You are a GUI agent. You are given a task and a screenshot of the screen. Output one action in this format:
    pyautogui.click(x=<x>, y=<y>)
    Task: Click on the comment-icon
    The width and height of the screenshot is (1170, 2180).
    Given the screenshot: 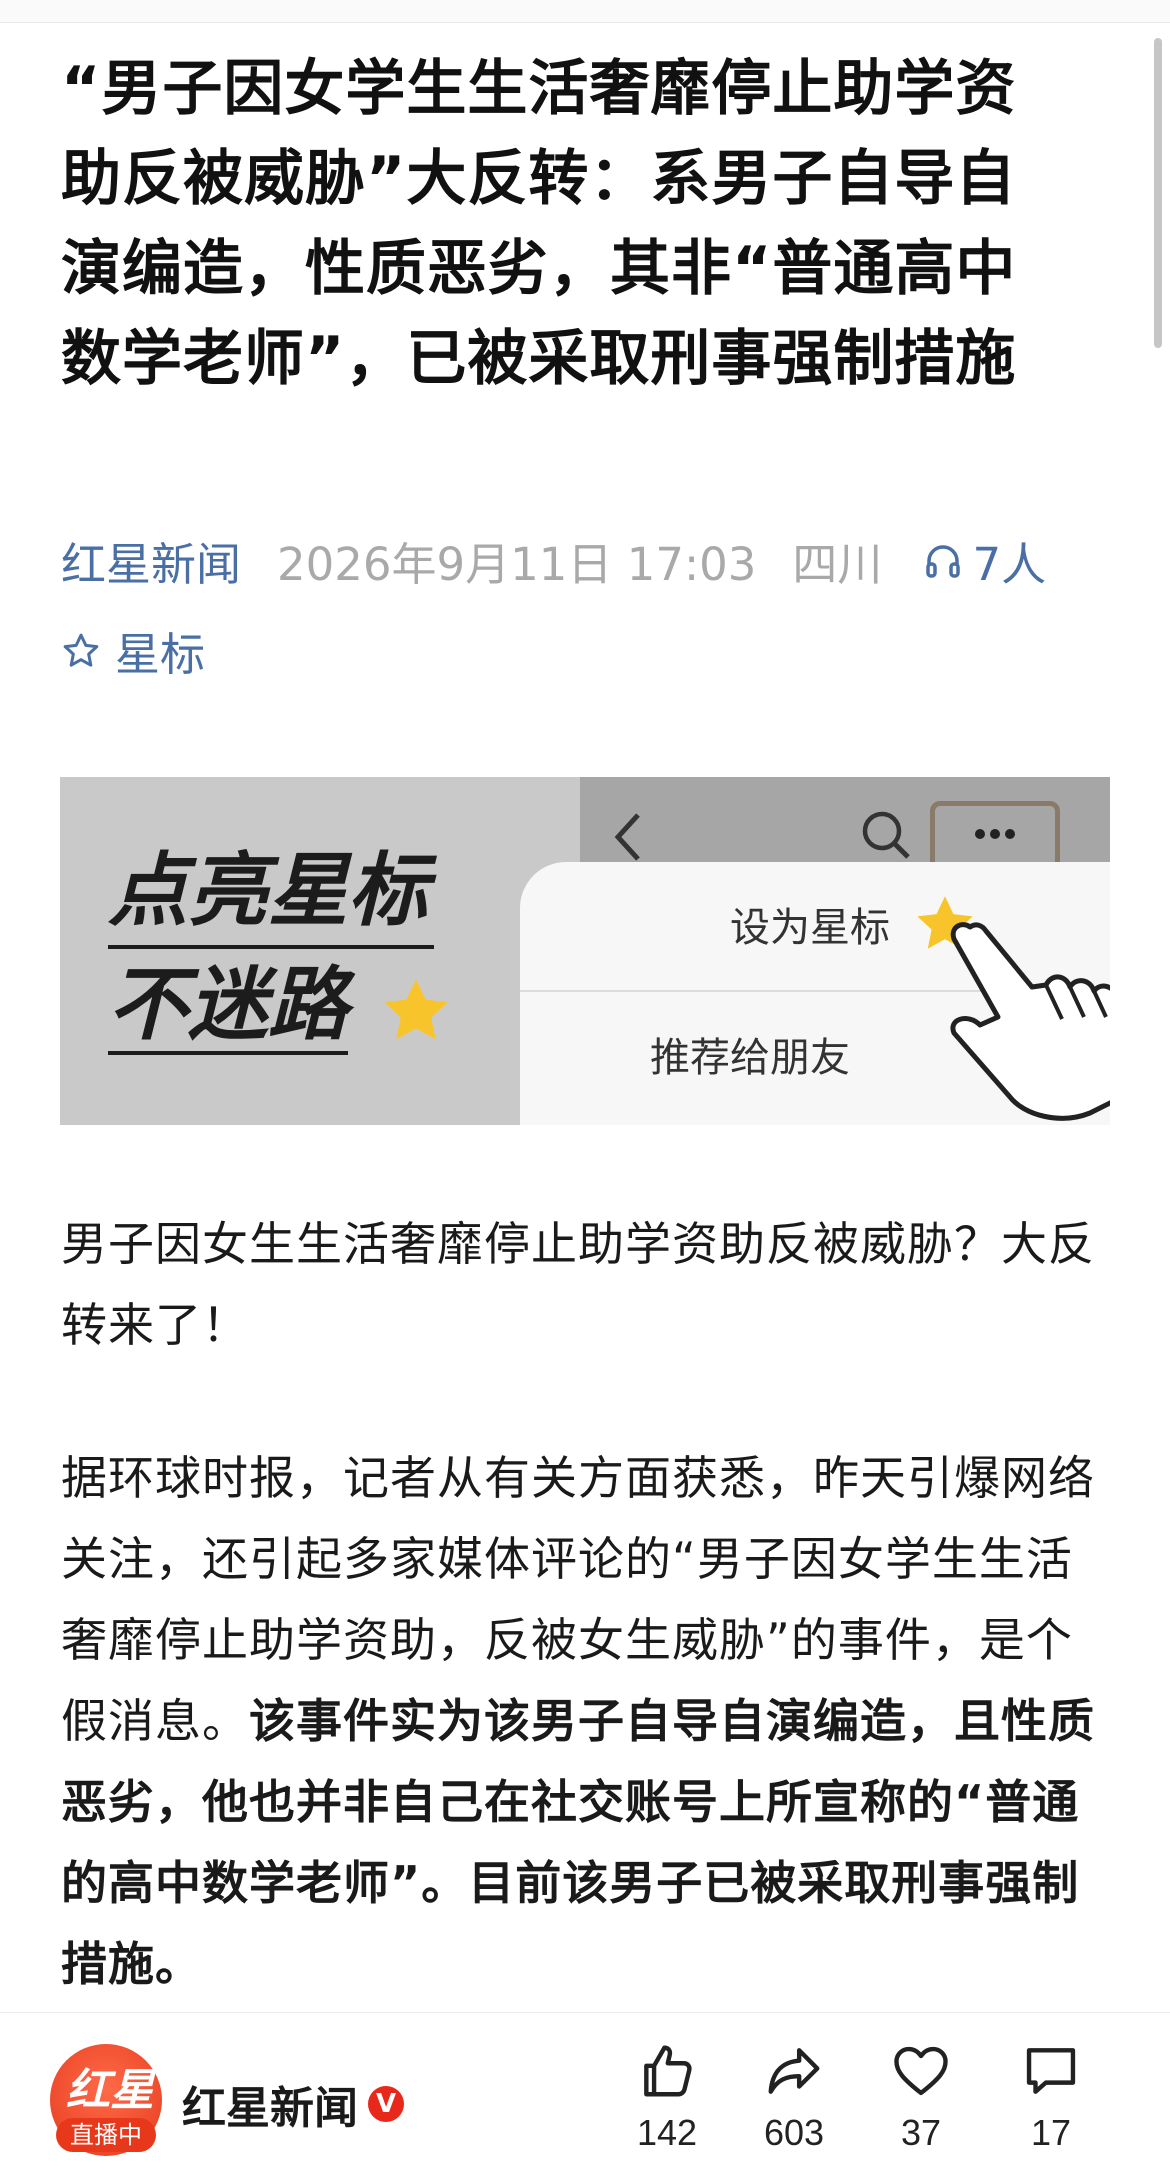 What is the action you would take?
    pyautogui.click(x=1051, y=2071)
    